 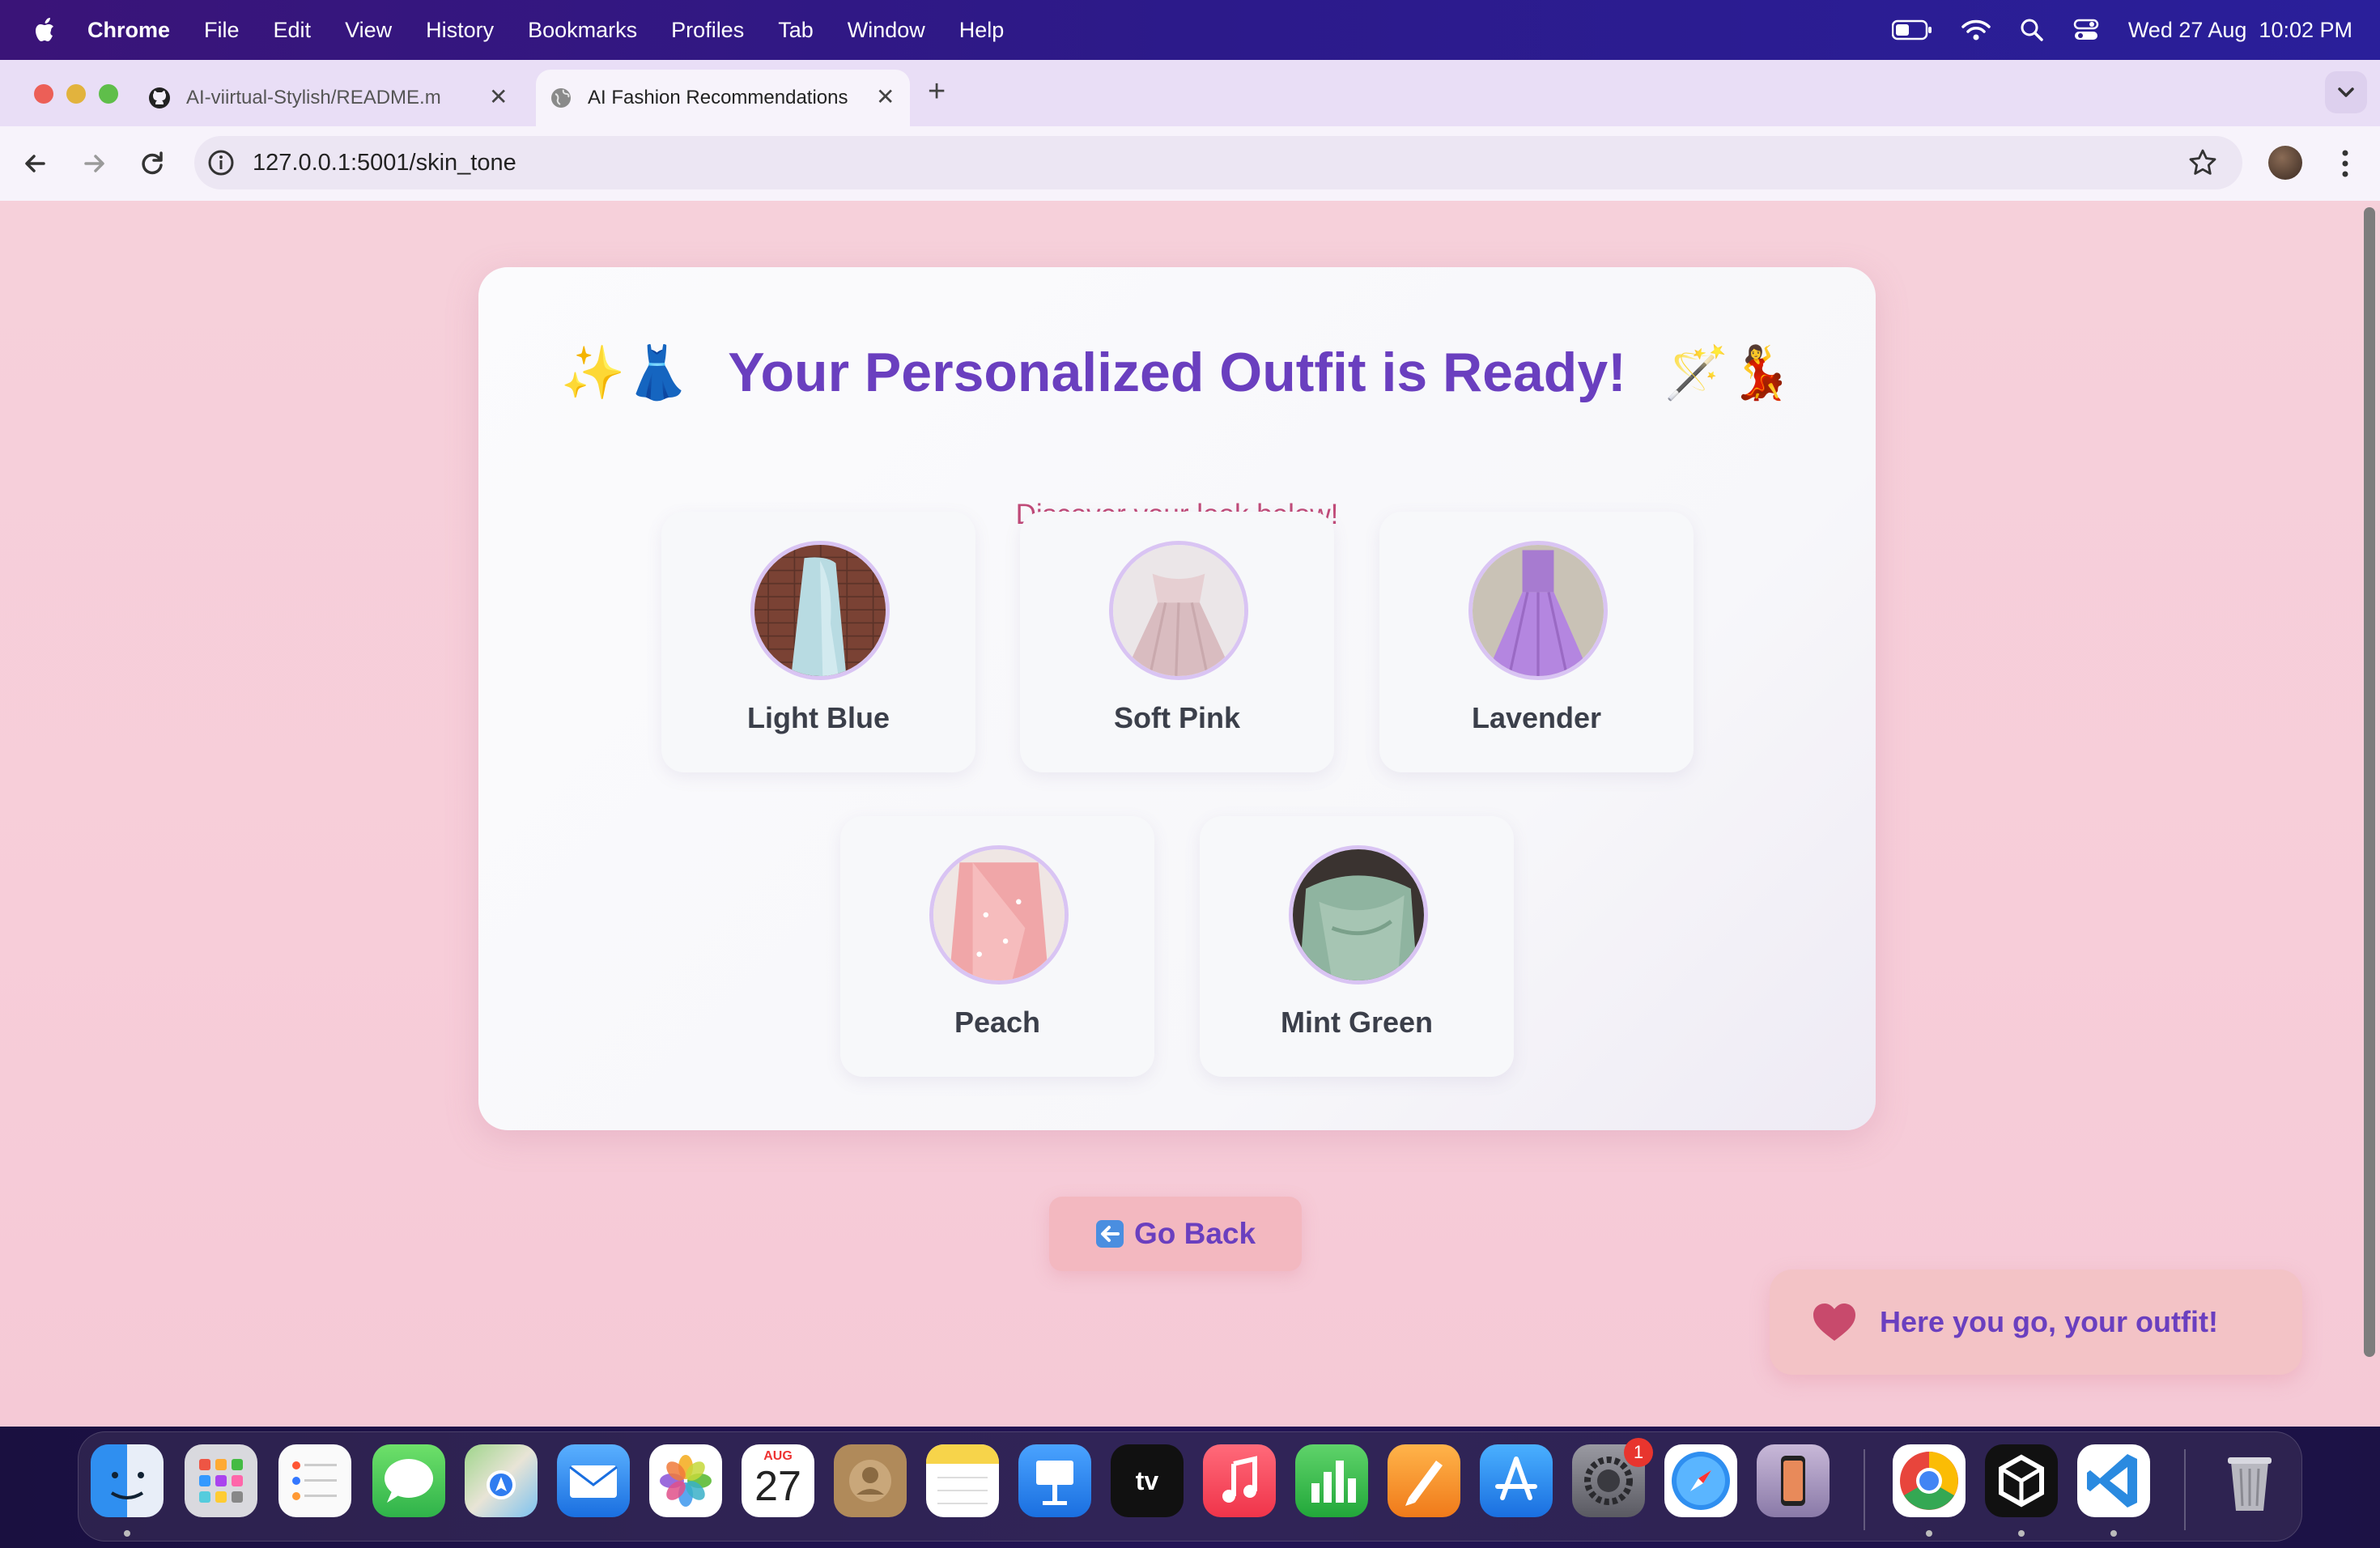 What do you see at coordinates (460, 31) in the screenshot?
I see `menu-history: History` at bounding box center [460, 31].